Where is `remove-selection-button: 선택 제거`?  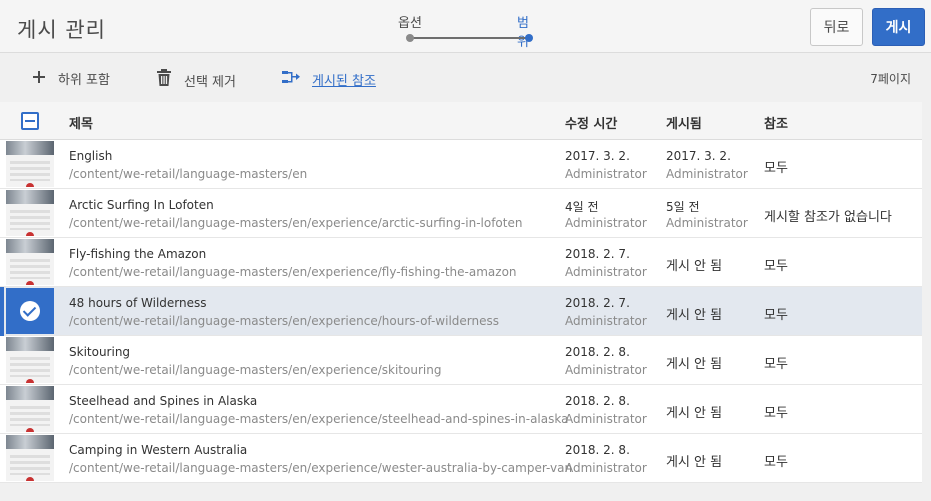 remove-selection-button: 선택 제거 is located at coordinates (196, 80).